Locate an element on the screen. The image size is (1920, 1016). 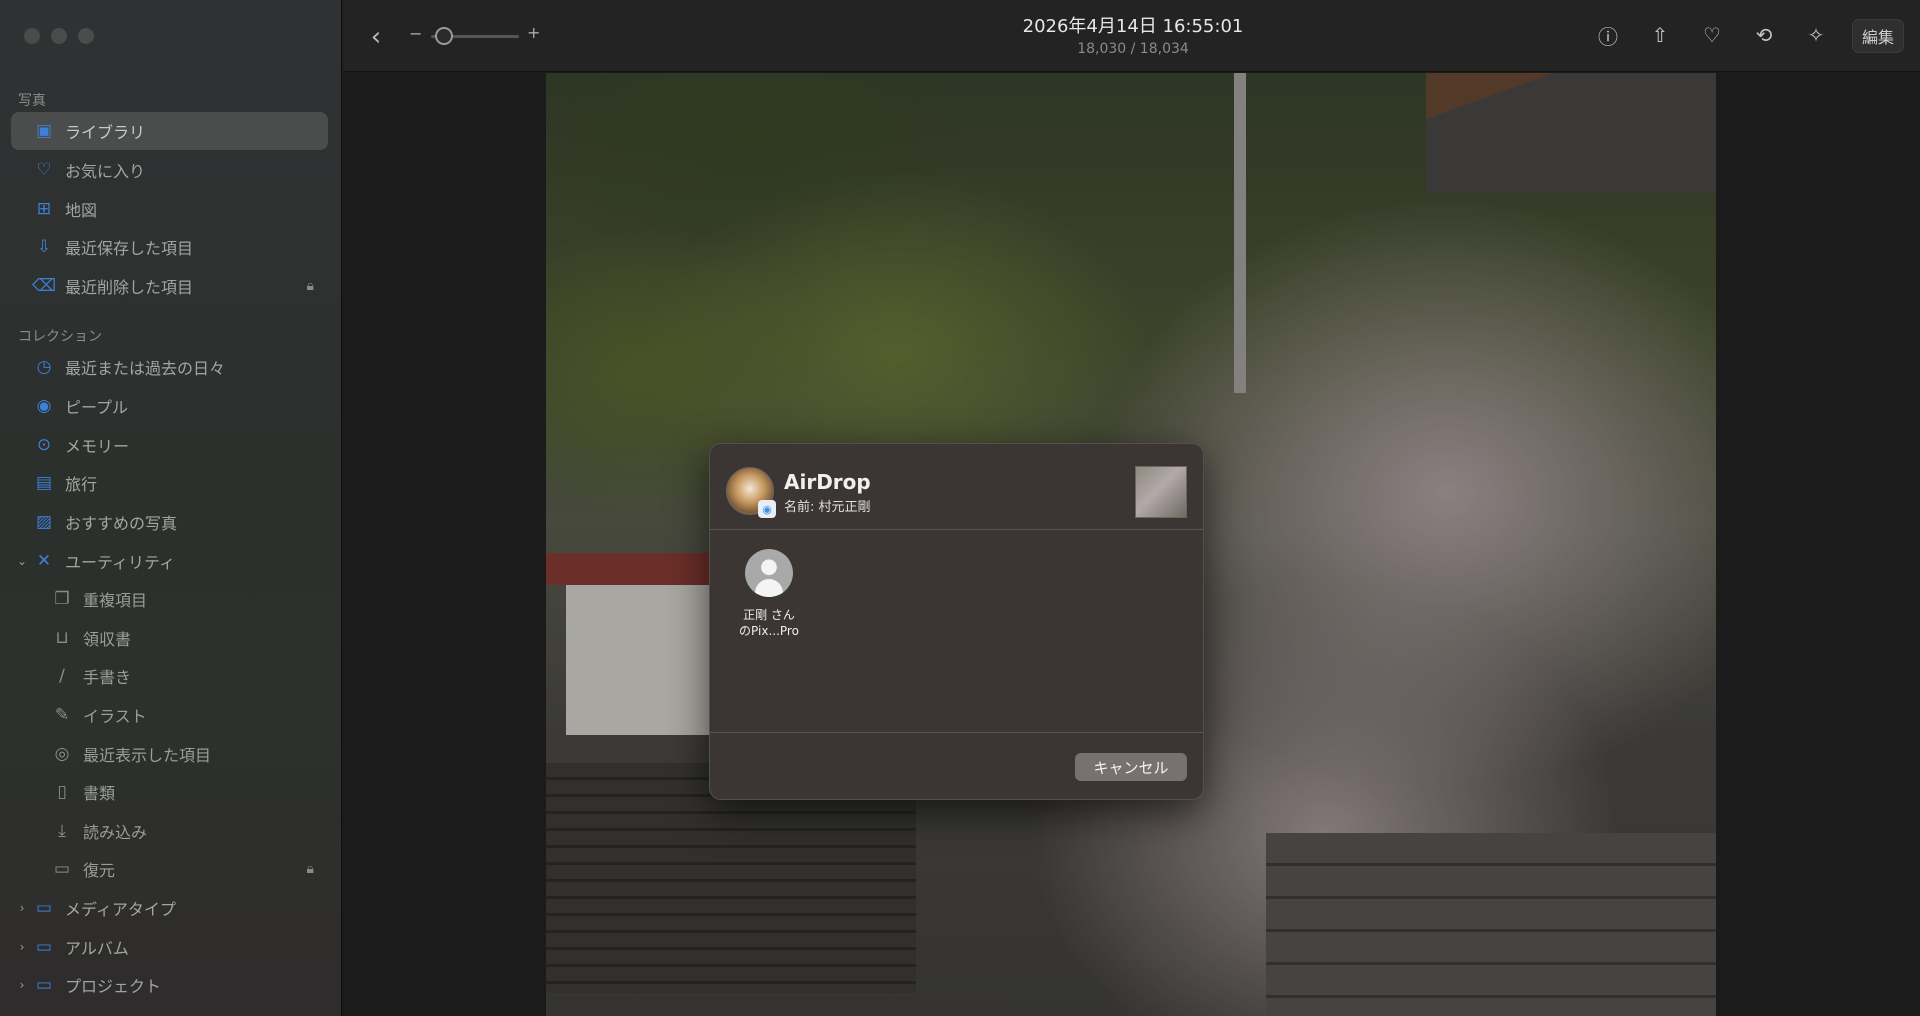
clock-icon: ◷ is located at coordinates (44, 367).